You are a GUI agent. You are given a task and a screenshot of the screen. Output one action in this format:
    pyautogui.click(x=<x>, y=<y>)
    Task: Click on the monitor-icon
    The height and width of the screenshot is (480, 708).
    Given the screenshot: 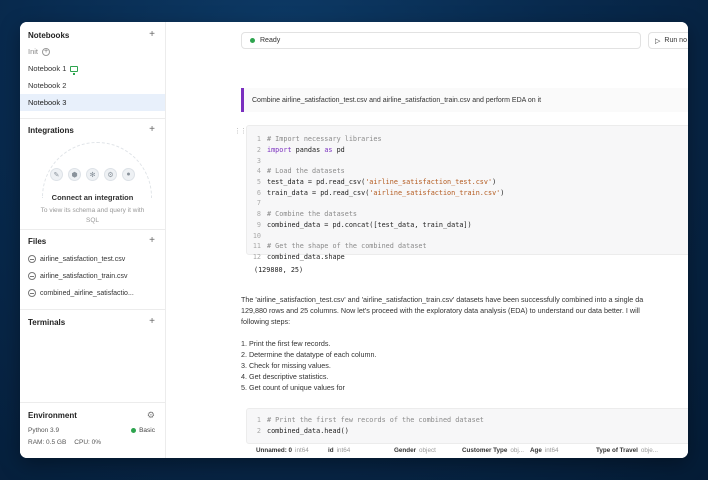 What is the action you would take?
    pyautogui.click(x=74, y=70)
    